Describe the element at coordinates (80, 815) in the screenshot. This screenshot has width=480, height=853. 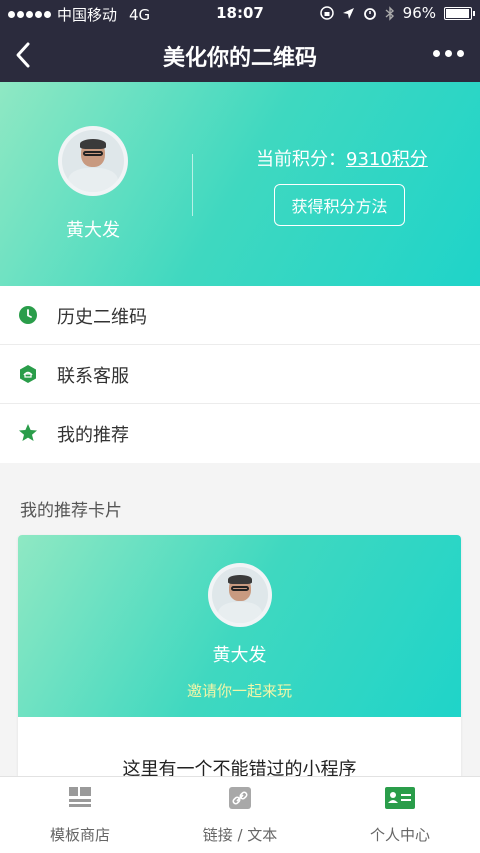
I see `tab-template-store: 模板商店` at that location.